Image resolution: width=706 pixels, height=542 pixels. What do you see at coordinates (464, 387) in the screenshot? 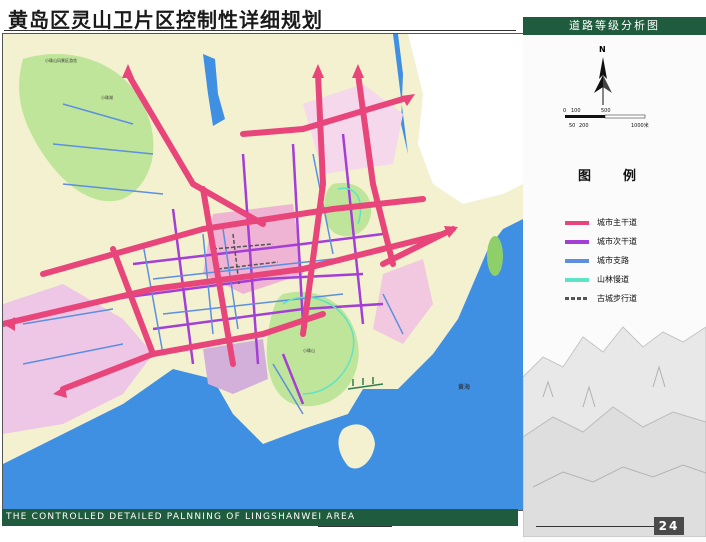
I see `sea-label: 黄海` at bounding box center [464, 387].